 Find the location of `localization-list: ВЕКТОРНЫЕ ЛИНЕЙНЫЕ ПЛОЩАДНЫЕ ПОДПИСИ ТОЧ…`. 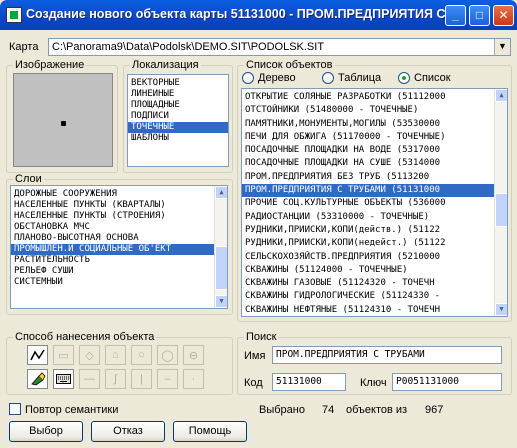

localization-list: ВЕКТОРНЫЕ ЛИНЕЙНЫЕ ПЛОЩАДНЫЕ ПОДПИСИ ТОЧ… is located at coordinates (178, 120).